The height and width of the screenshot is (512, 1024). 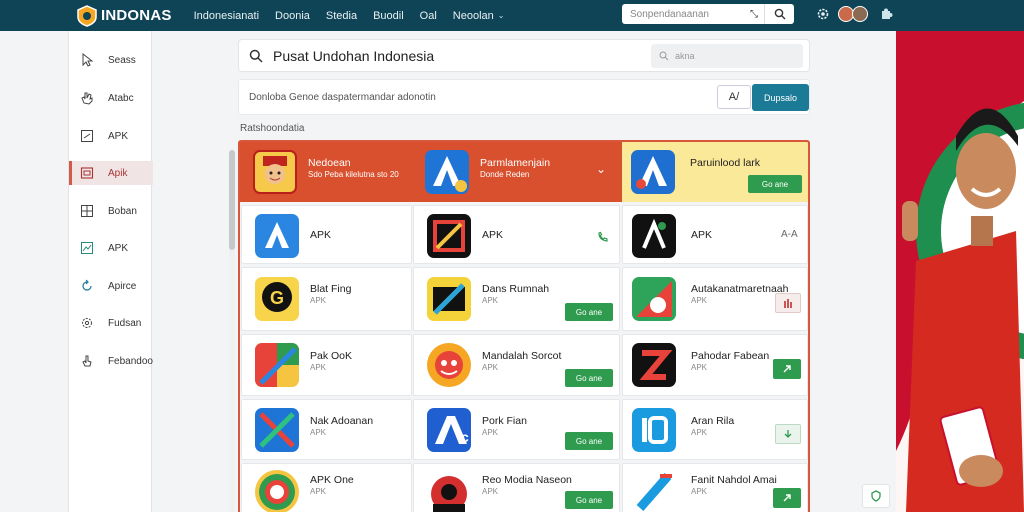 I want to click on filter-icon: ⤡, so click(x=754, y=14).